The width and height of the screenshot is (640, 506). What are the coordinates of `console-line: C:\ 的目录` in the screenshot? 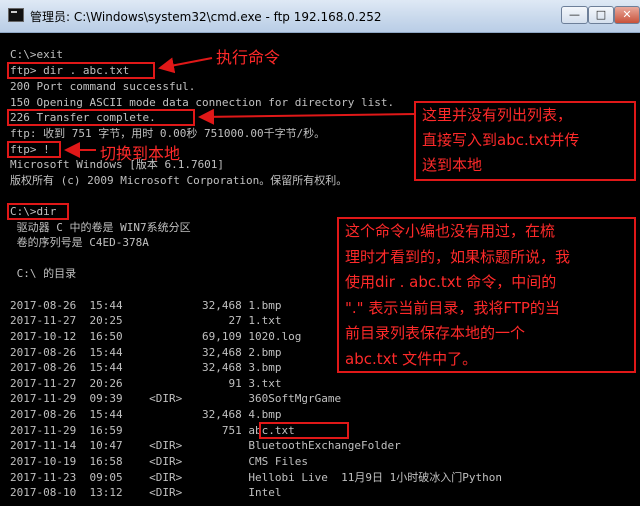 It's located at (43, 273).